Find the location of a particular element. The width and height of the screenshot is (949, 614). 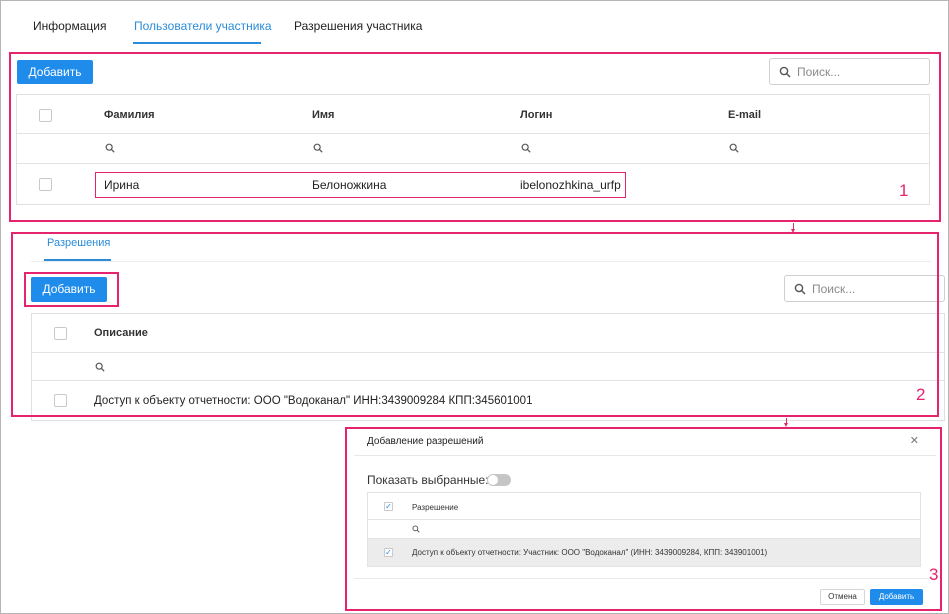

tab-info: Информация is located at coordinates (69, 26).